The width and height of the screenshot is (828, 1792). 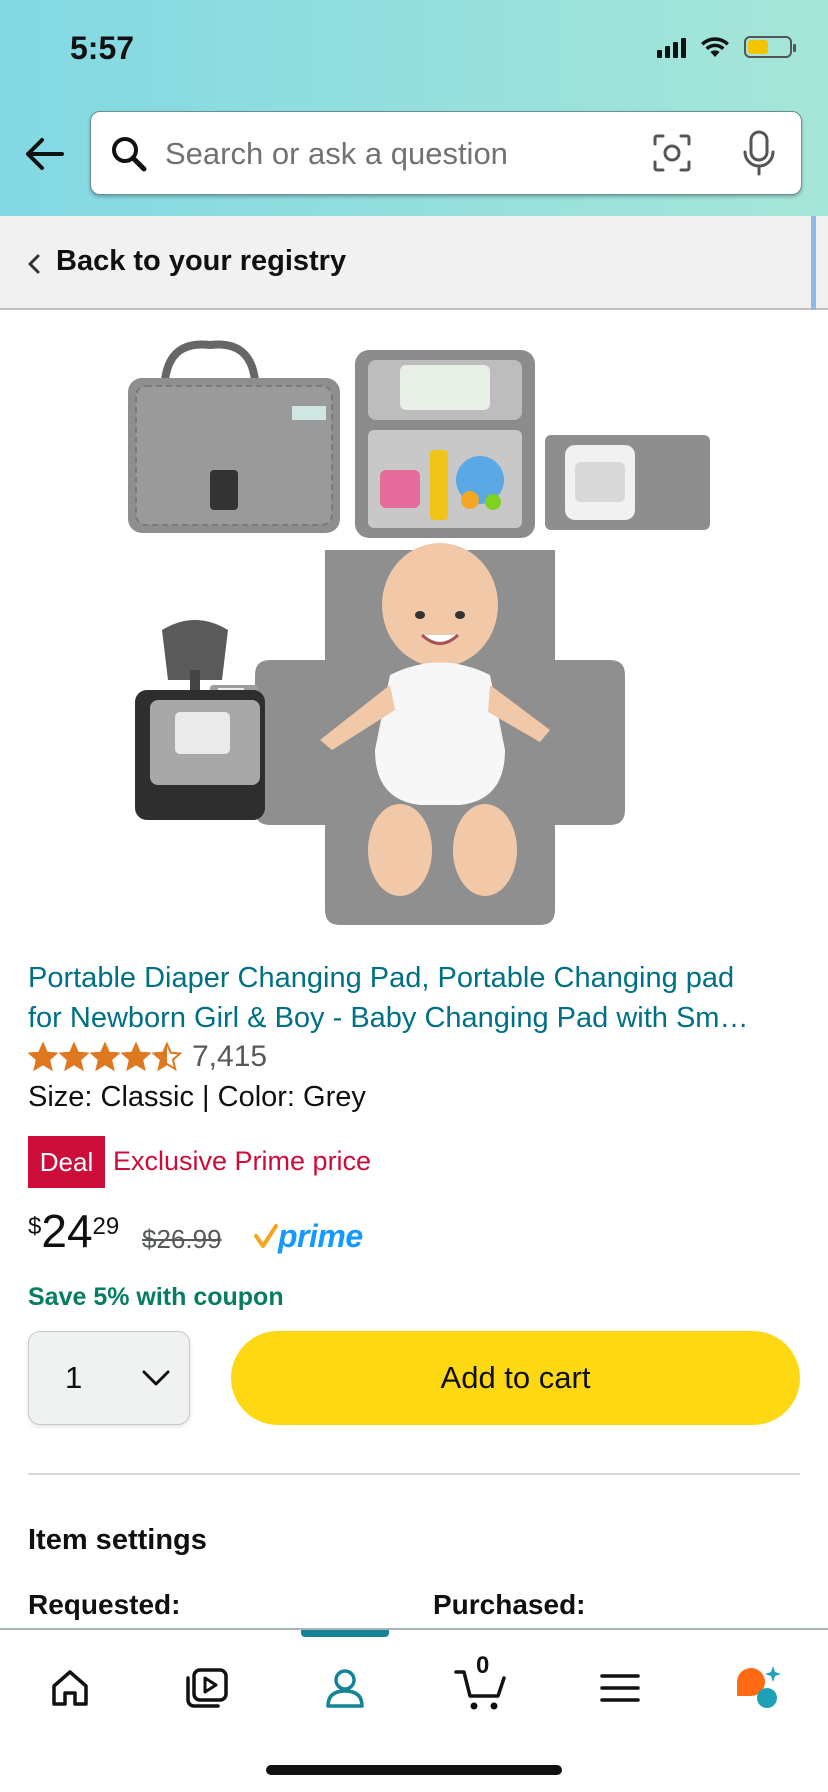 I want to click on car-seat-image, so click(x=200, y=720).